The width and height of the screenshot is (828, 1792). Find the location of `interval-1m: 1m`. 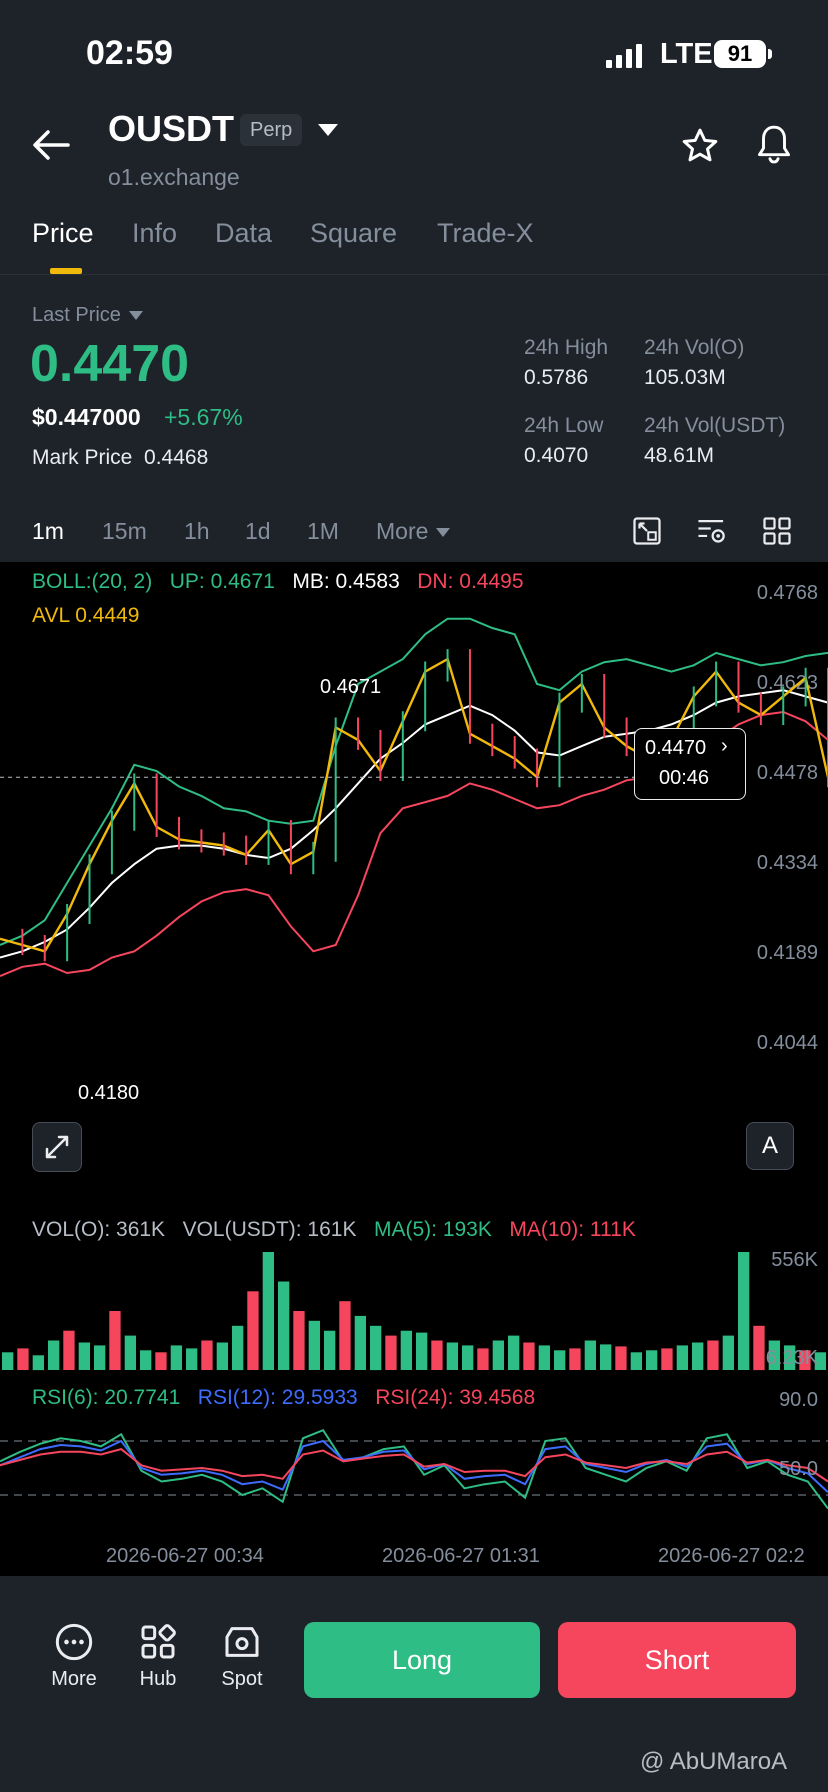

interval-1m: 1m is located at coordinates (48, 531).